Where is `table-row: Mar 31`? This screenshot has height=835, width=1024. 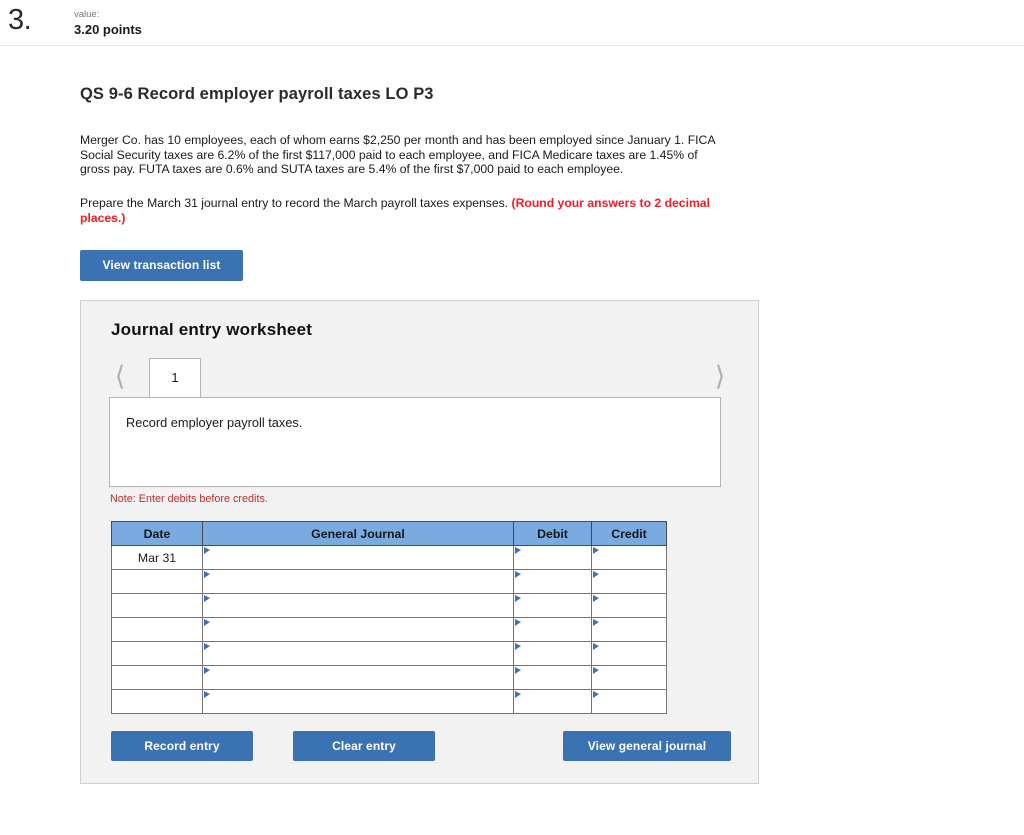 table-row: Mar 31 is located at coordinates (389, 557).